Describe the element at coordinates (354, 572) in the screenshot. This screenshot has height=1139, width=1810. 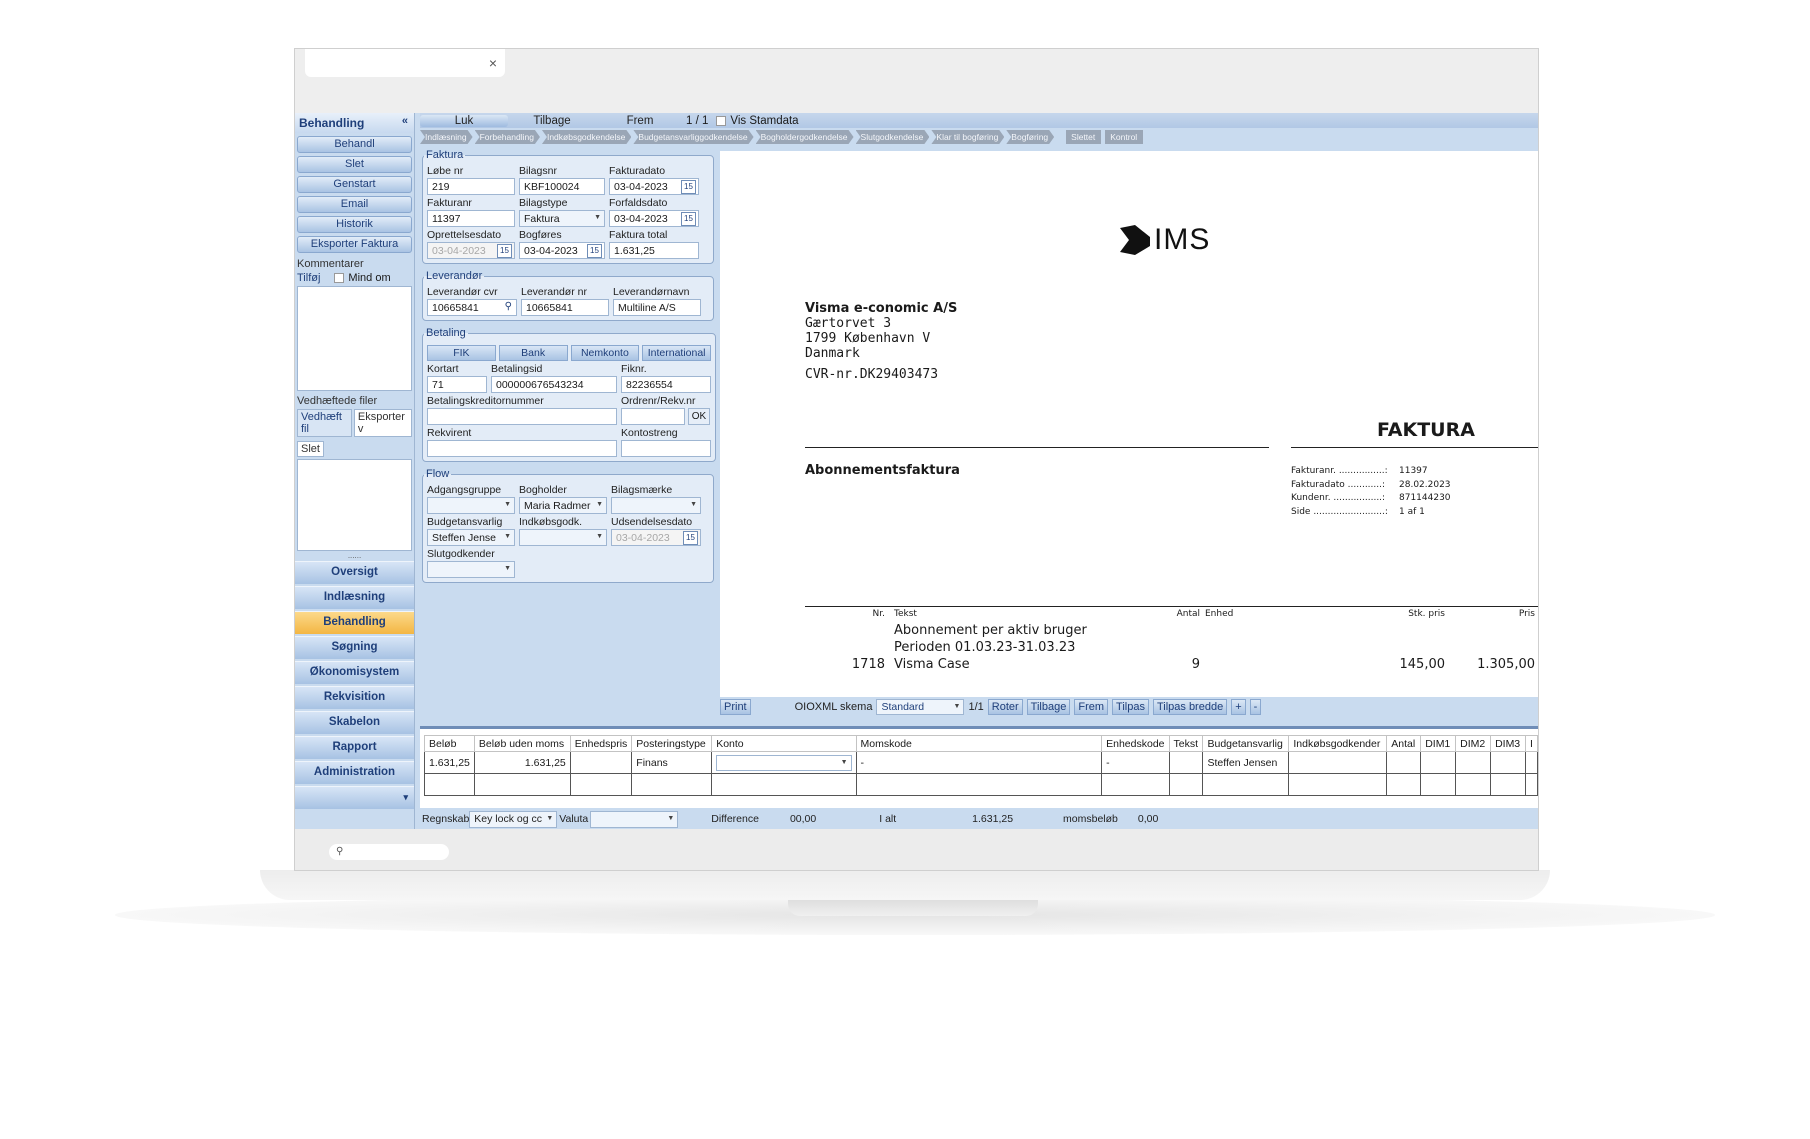
I see `nav-oversigt: Oversigt` at that location.